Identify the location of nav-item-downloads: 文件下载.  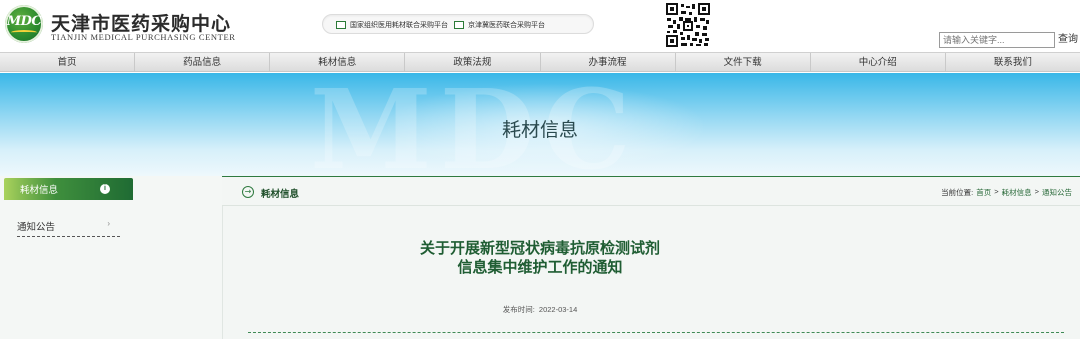
(743, 62).